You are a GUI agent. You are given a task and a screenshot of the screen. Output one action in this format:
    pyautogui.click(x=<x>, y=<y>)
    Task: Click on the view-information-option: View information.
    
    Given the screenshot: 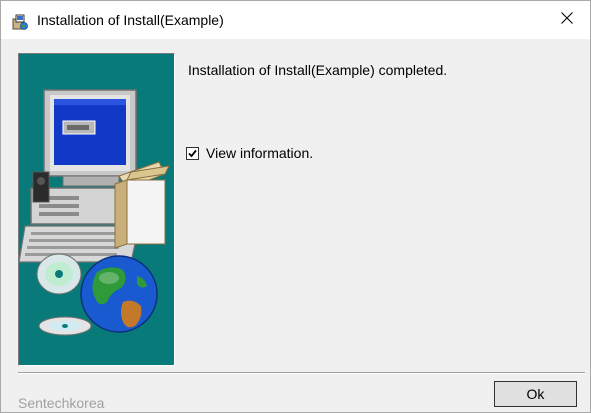 What is the action you would take?
    pyautogui.click(x=249, y=153)
    